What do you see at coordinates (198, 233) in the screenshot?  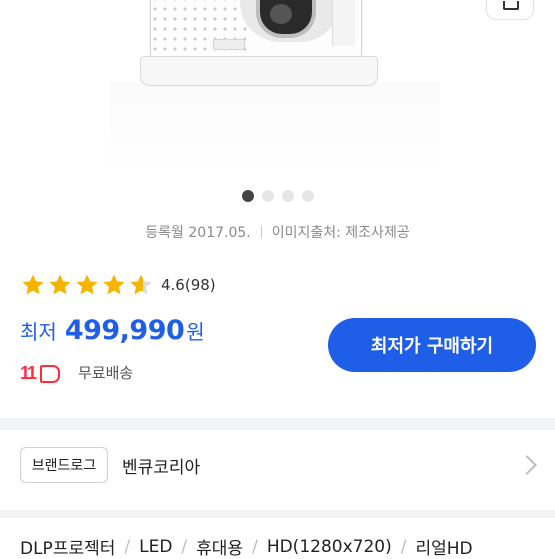 I see `registered-date: 등록월 2017.05.` at bounding box center [198, 233].